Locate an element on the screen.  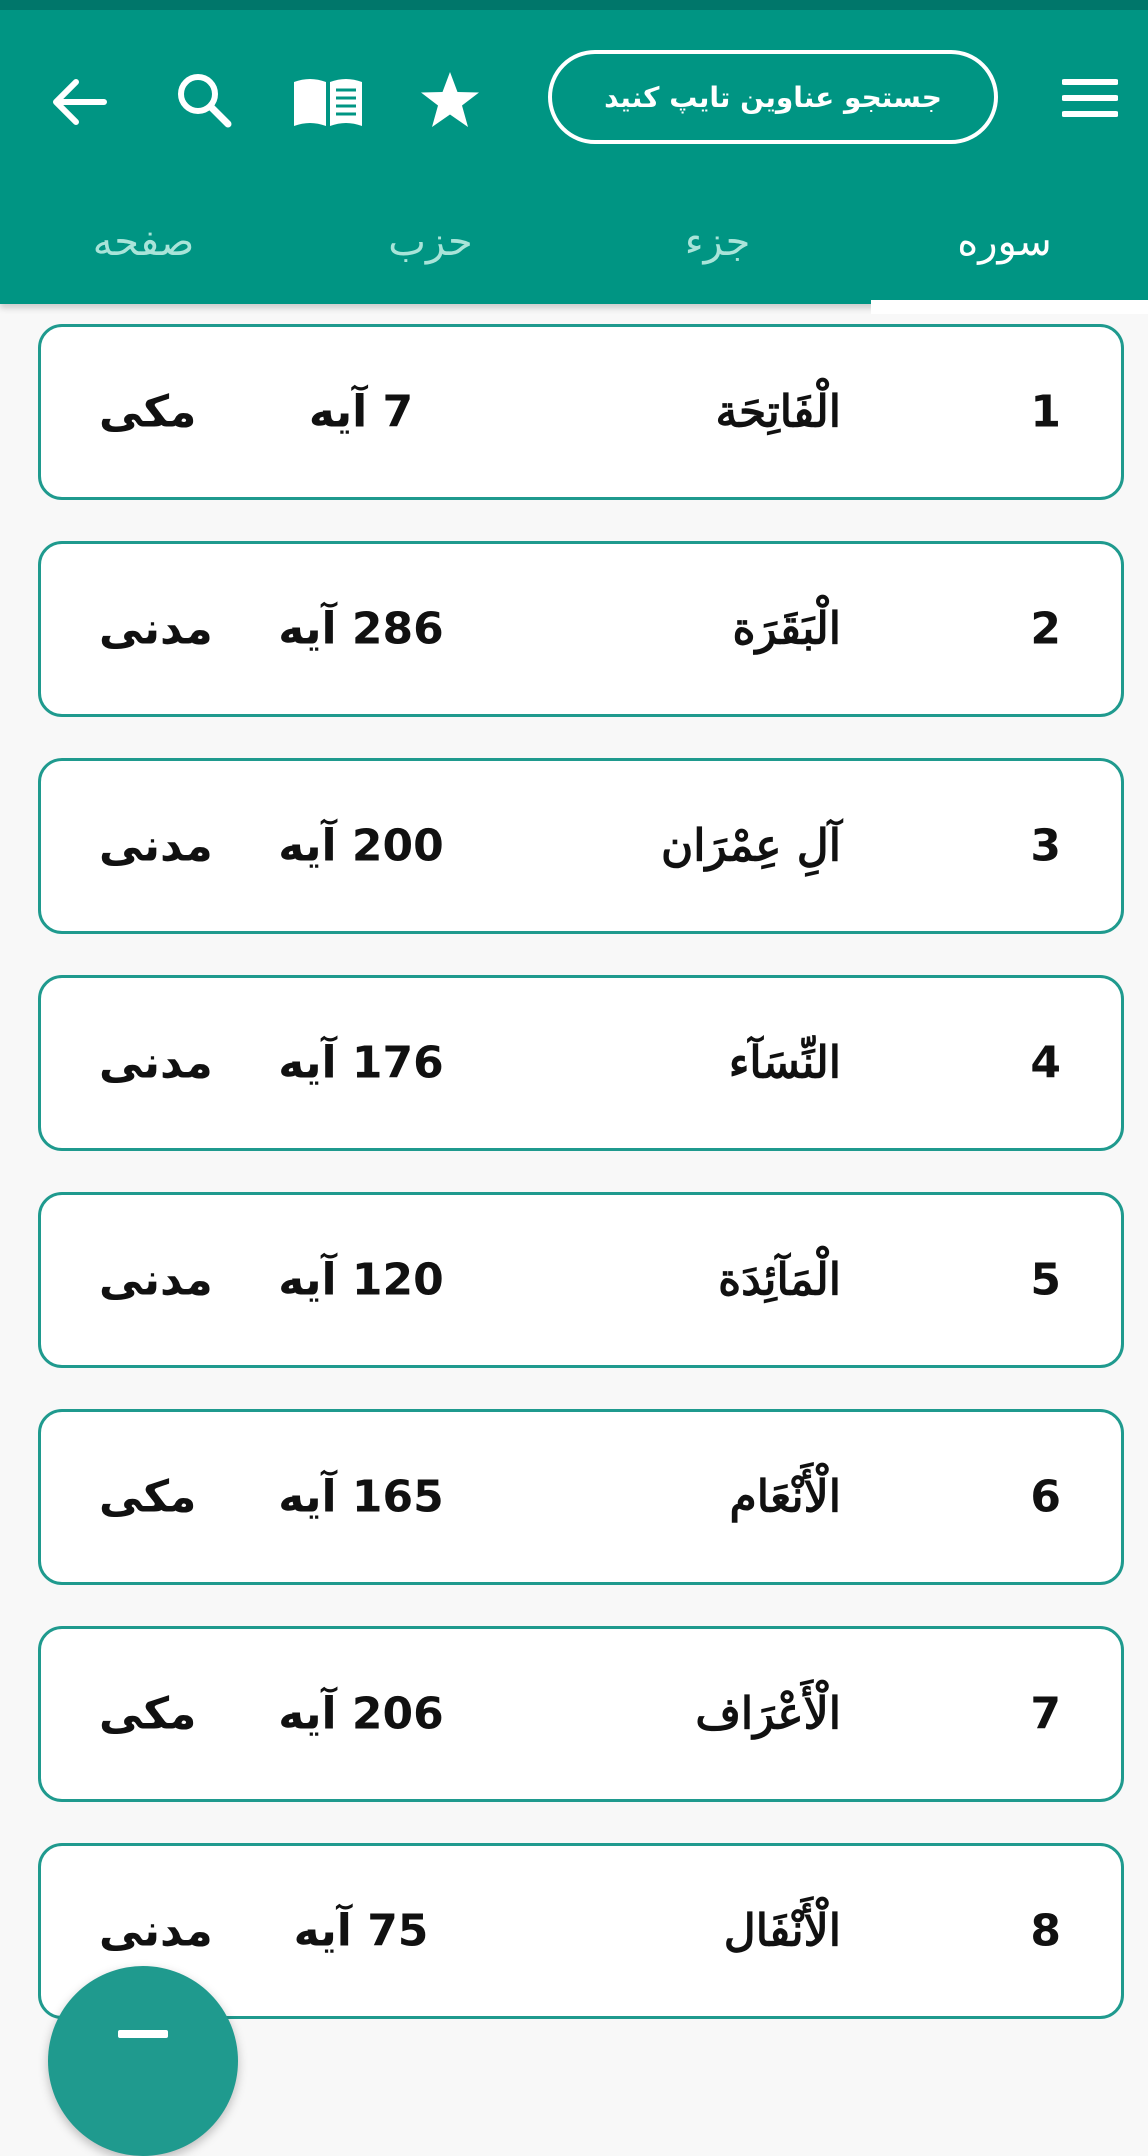
ayat-count: 200 آیه is located at coordinates (361, 846).